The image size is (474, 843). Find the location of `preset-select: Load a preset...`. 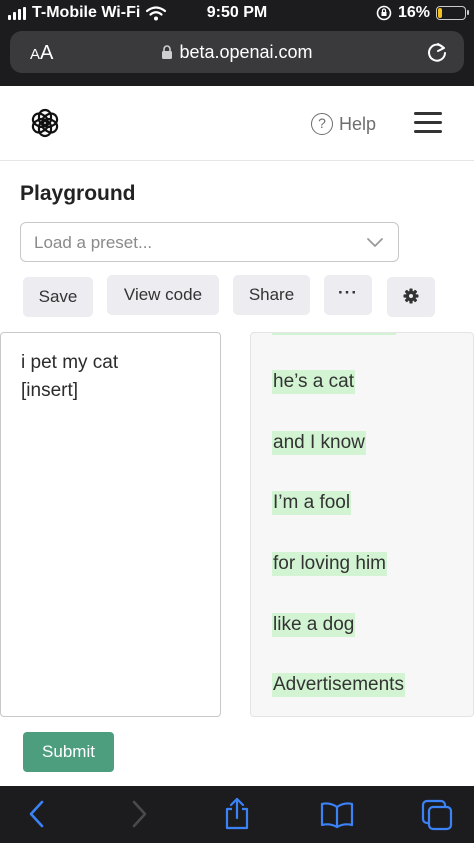

preset-select: Load a preset... is located at coordinates (209, 242).